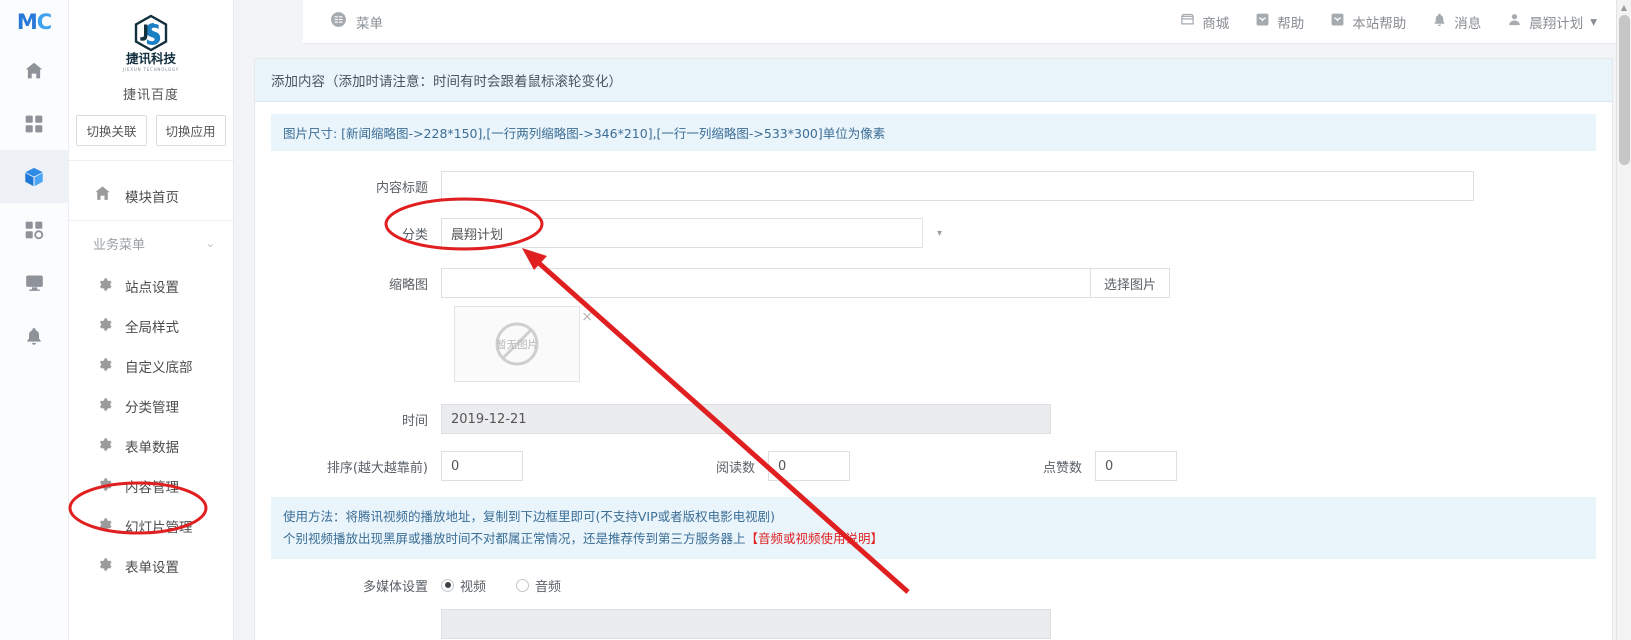  Describe the element at coordinates (151, 85) in the screenshot. I see `sidebar-brand: 捷讯科技 JIEXUN TECHNOLOGY 捷讯百度 切换关联 切换应用` at that location.